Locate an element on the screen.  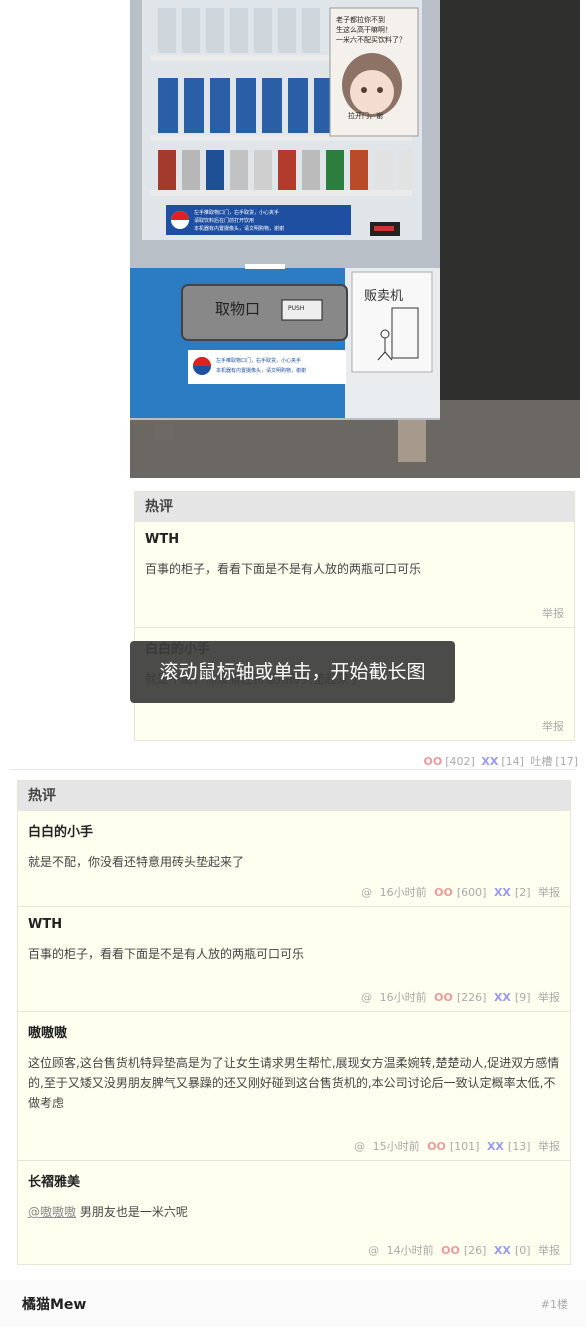
comment-author: 长褶雅美 is located at coordinates (294, 1175).